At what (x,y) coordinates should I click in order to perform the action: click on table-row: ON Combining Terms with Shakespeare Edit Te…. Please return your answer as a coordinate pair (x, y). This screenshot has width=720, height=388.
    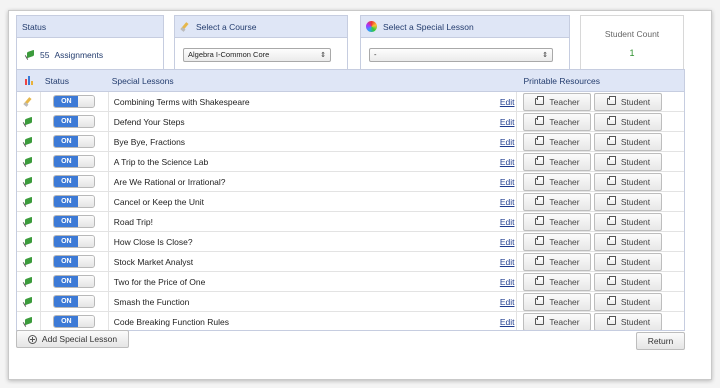
    Looking at the image, I should click on (350, 102).